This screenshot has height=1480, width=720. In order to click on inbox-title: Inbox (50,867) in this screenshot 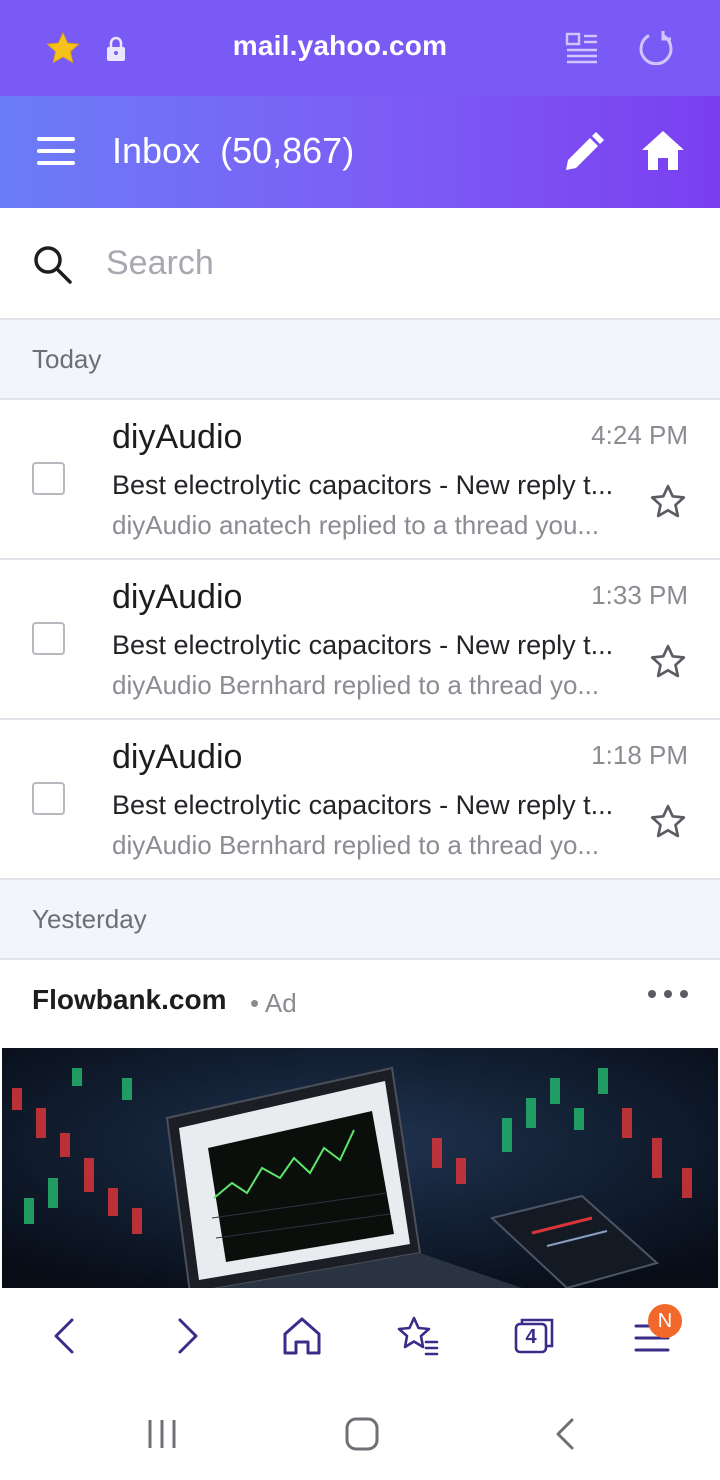, I will do `click(233, 151)`.